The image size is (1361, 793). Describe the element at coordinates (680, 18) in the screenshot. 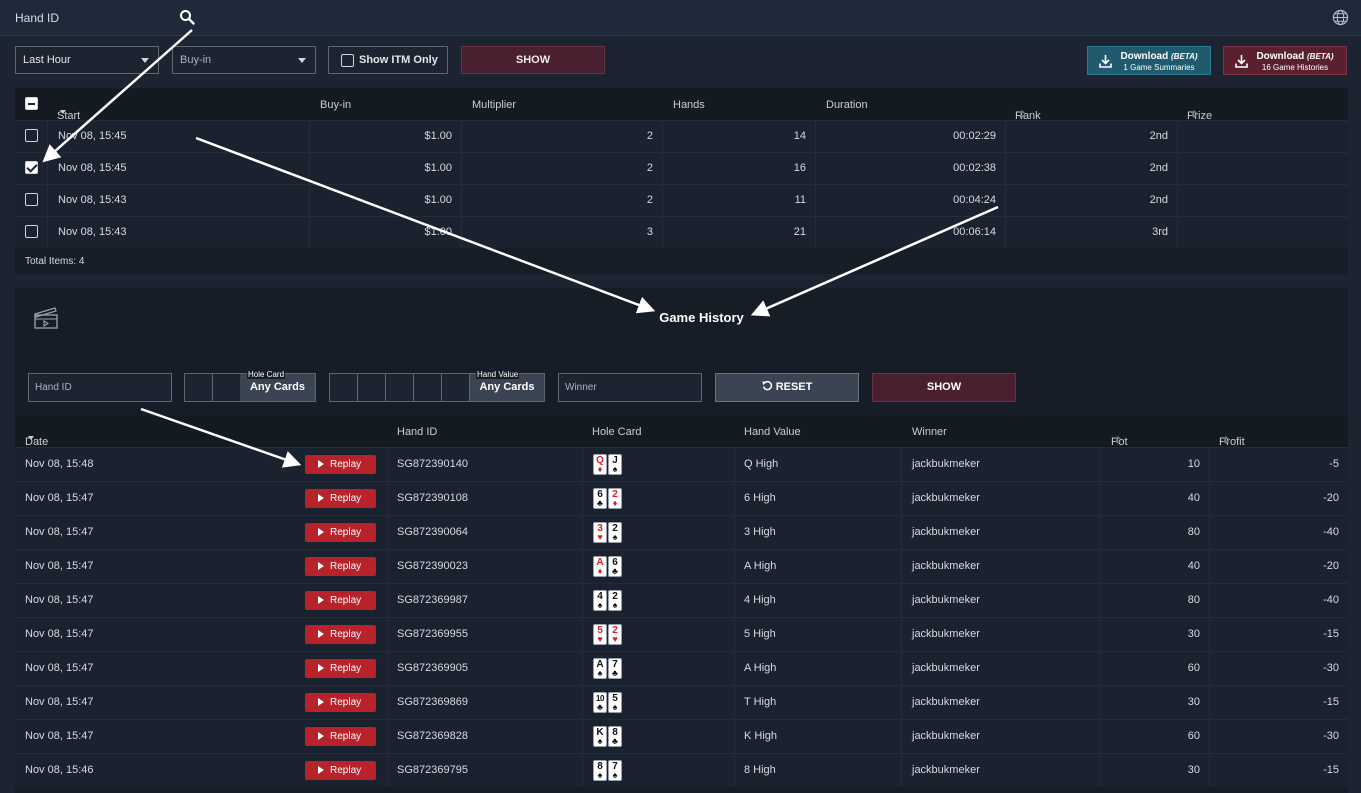

I see `top-bar: Hand ID` at that location.